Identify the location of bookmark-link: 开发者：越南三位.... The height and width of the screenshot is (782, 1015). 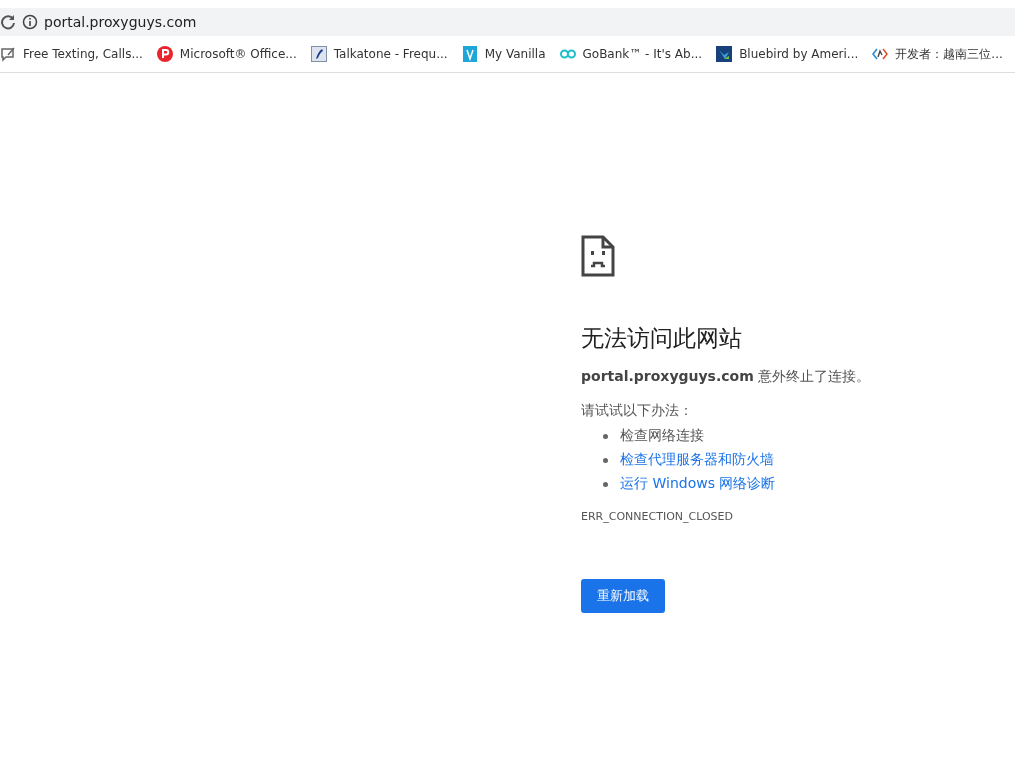
(949, 54).